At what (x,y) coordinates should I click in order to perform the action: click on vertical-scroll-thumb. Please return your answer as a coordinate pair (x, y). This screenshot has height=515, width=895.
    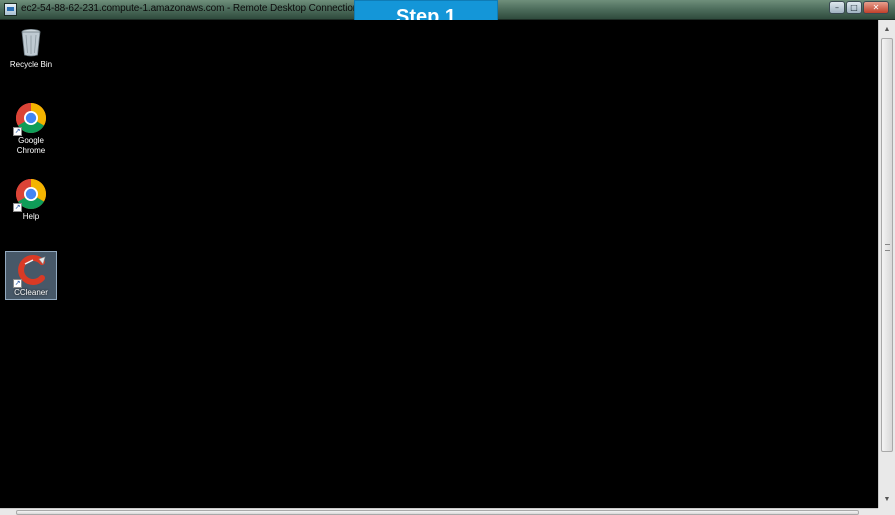
    Looking at the image, I should click on (887, 245).